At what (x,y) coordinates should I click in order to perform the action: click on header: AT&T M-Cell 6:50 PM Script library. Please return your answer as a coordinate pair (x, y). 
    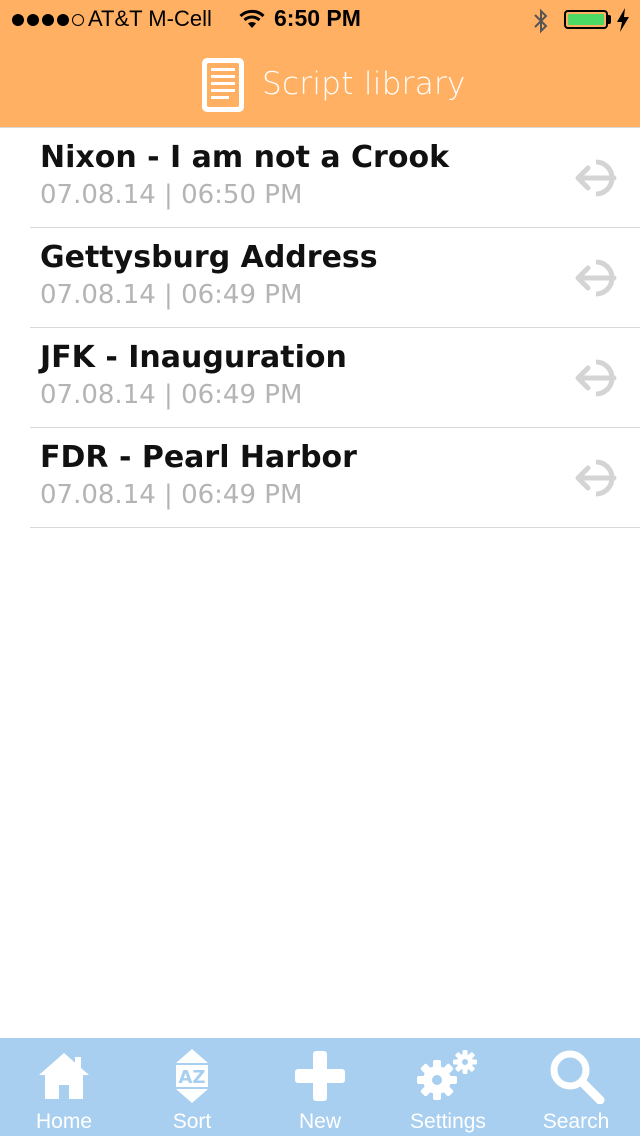
    Looking at the image, I should click on (320, 64).